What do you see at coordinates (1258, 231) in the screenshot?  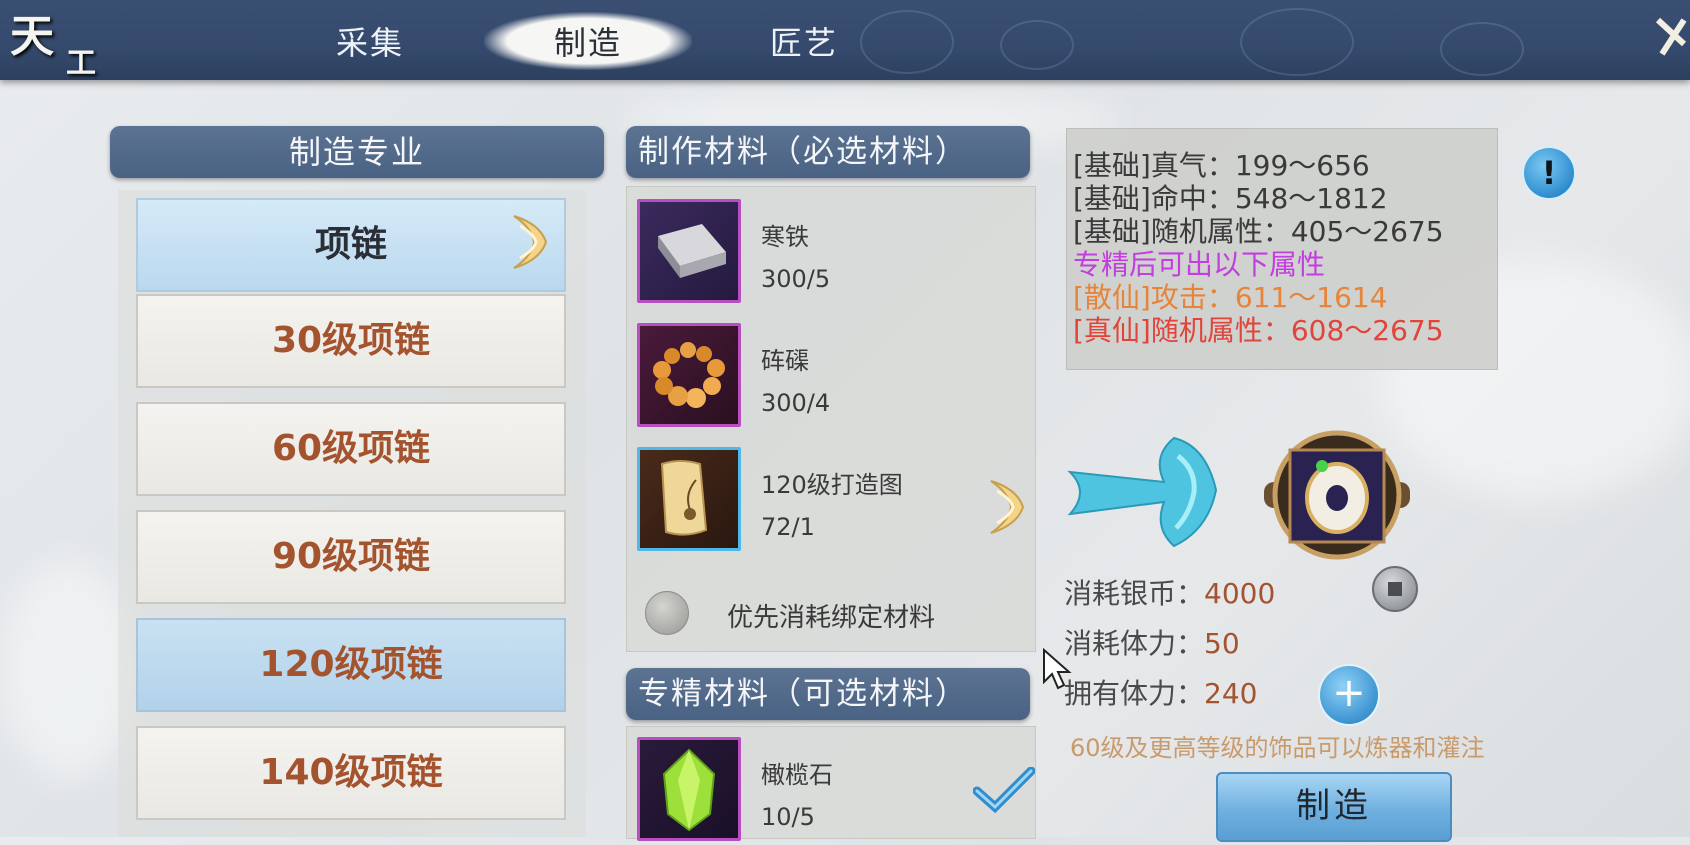 I see `stat-line: [基础]随机属性：405～2675` at bounding box center [1258, 231].